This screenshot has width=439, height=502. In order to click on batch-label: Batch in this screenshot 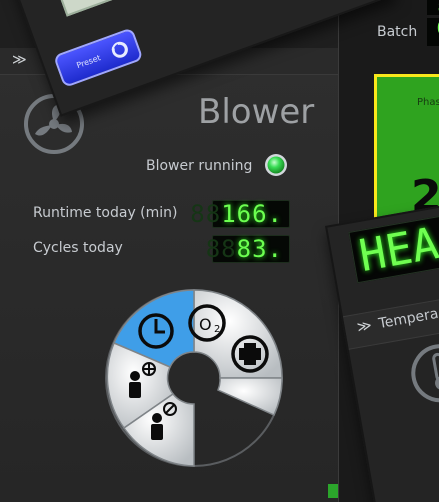, I will do `click(397, 32)`.